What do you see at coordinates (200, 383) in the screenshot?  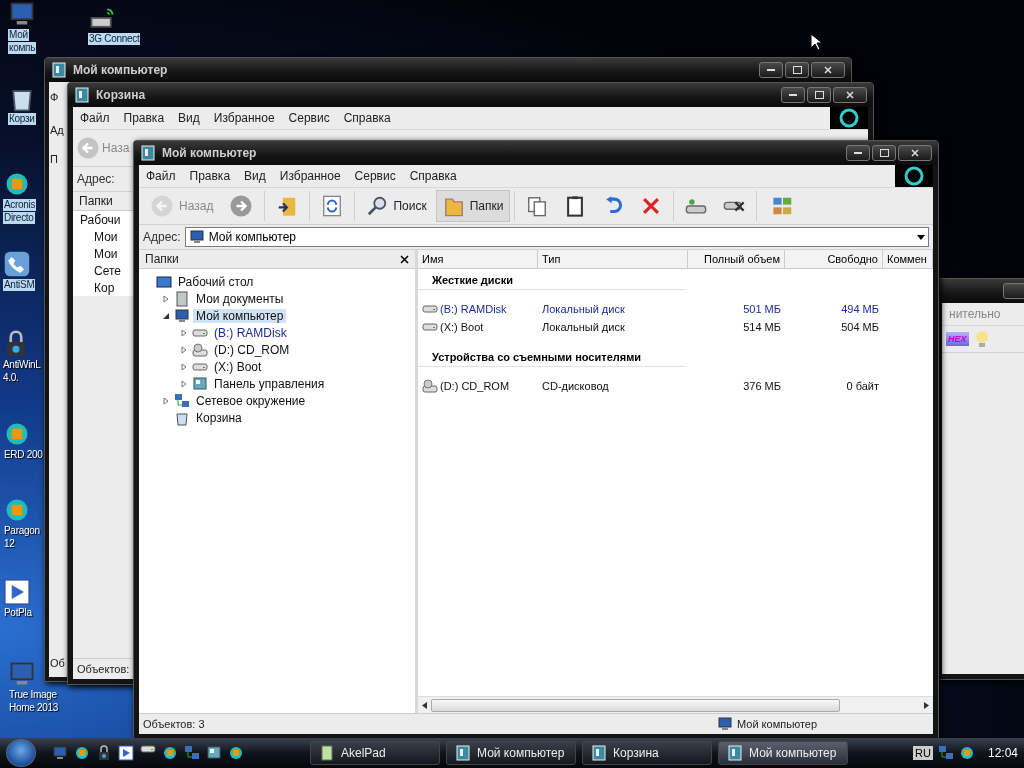 I see `control-panel-icon` at bounding box center [200, 383].